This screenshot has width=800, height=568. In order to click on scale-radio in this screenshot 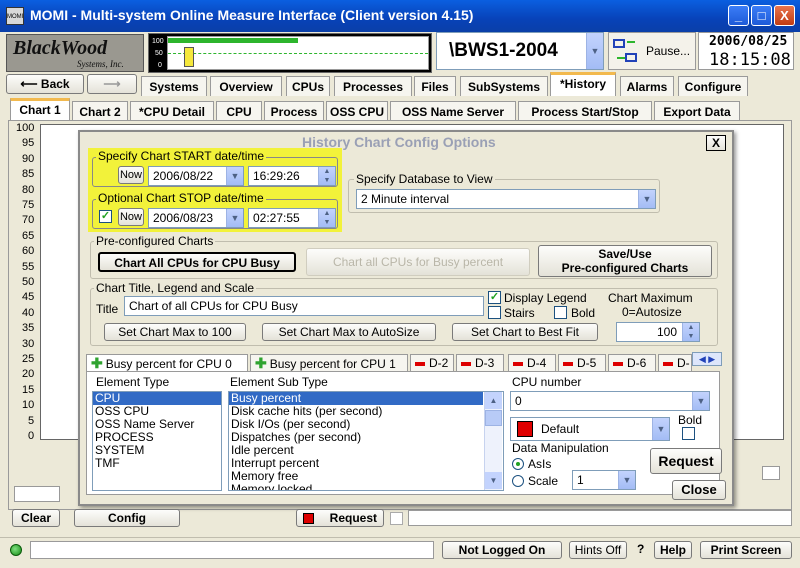, I will do `click(518, 481)`.